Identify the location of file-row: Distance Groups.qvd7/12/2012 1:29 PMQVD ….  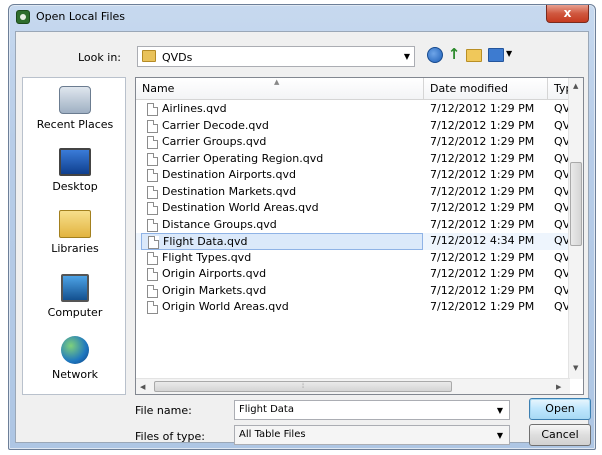
(353, 225).